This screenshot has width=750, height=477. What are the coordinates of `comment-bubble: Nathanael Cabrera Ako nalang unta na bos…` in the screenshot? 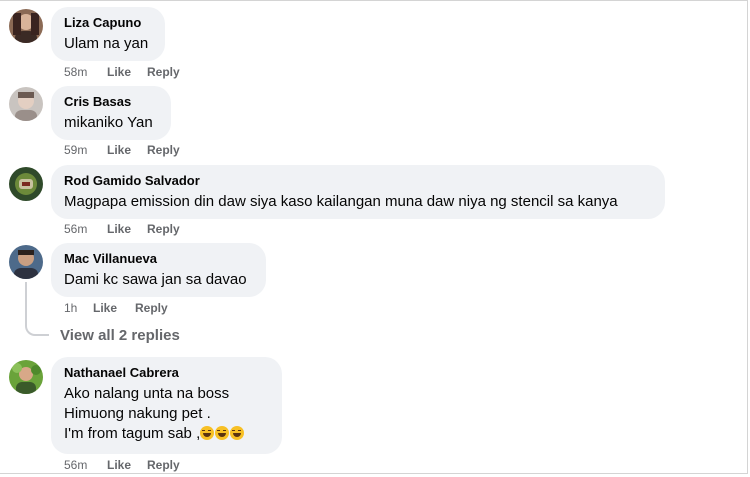 It's located at (166, 405).